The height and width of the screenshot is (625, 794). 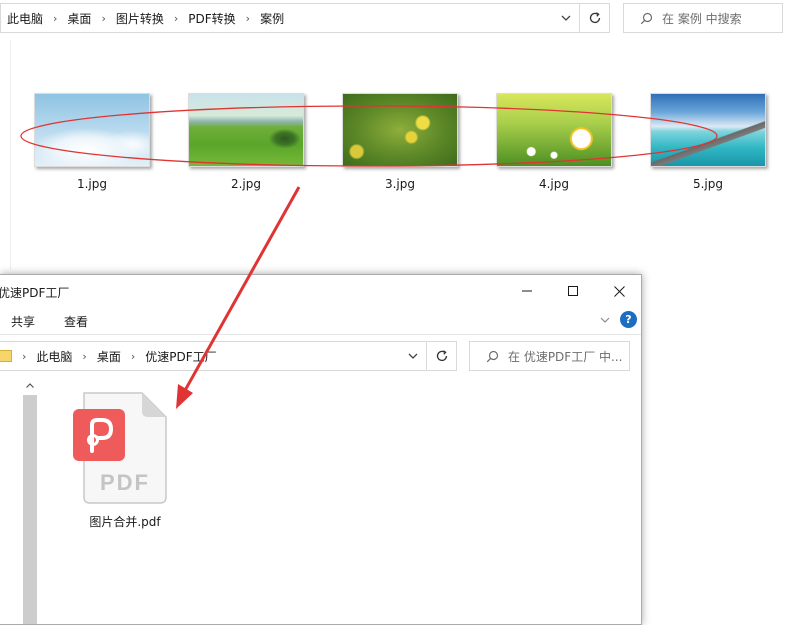 What do you see at coordinates (23, 321) in the screenshot?
I see `tab-share: 共享` at bounding box center [23, 321].